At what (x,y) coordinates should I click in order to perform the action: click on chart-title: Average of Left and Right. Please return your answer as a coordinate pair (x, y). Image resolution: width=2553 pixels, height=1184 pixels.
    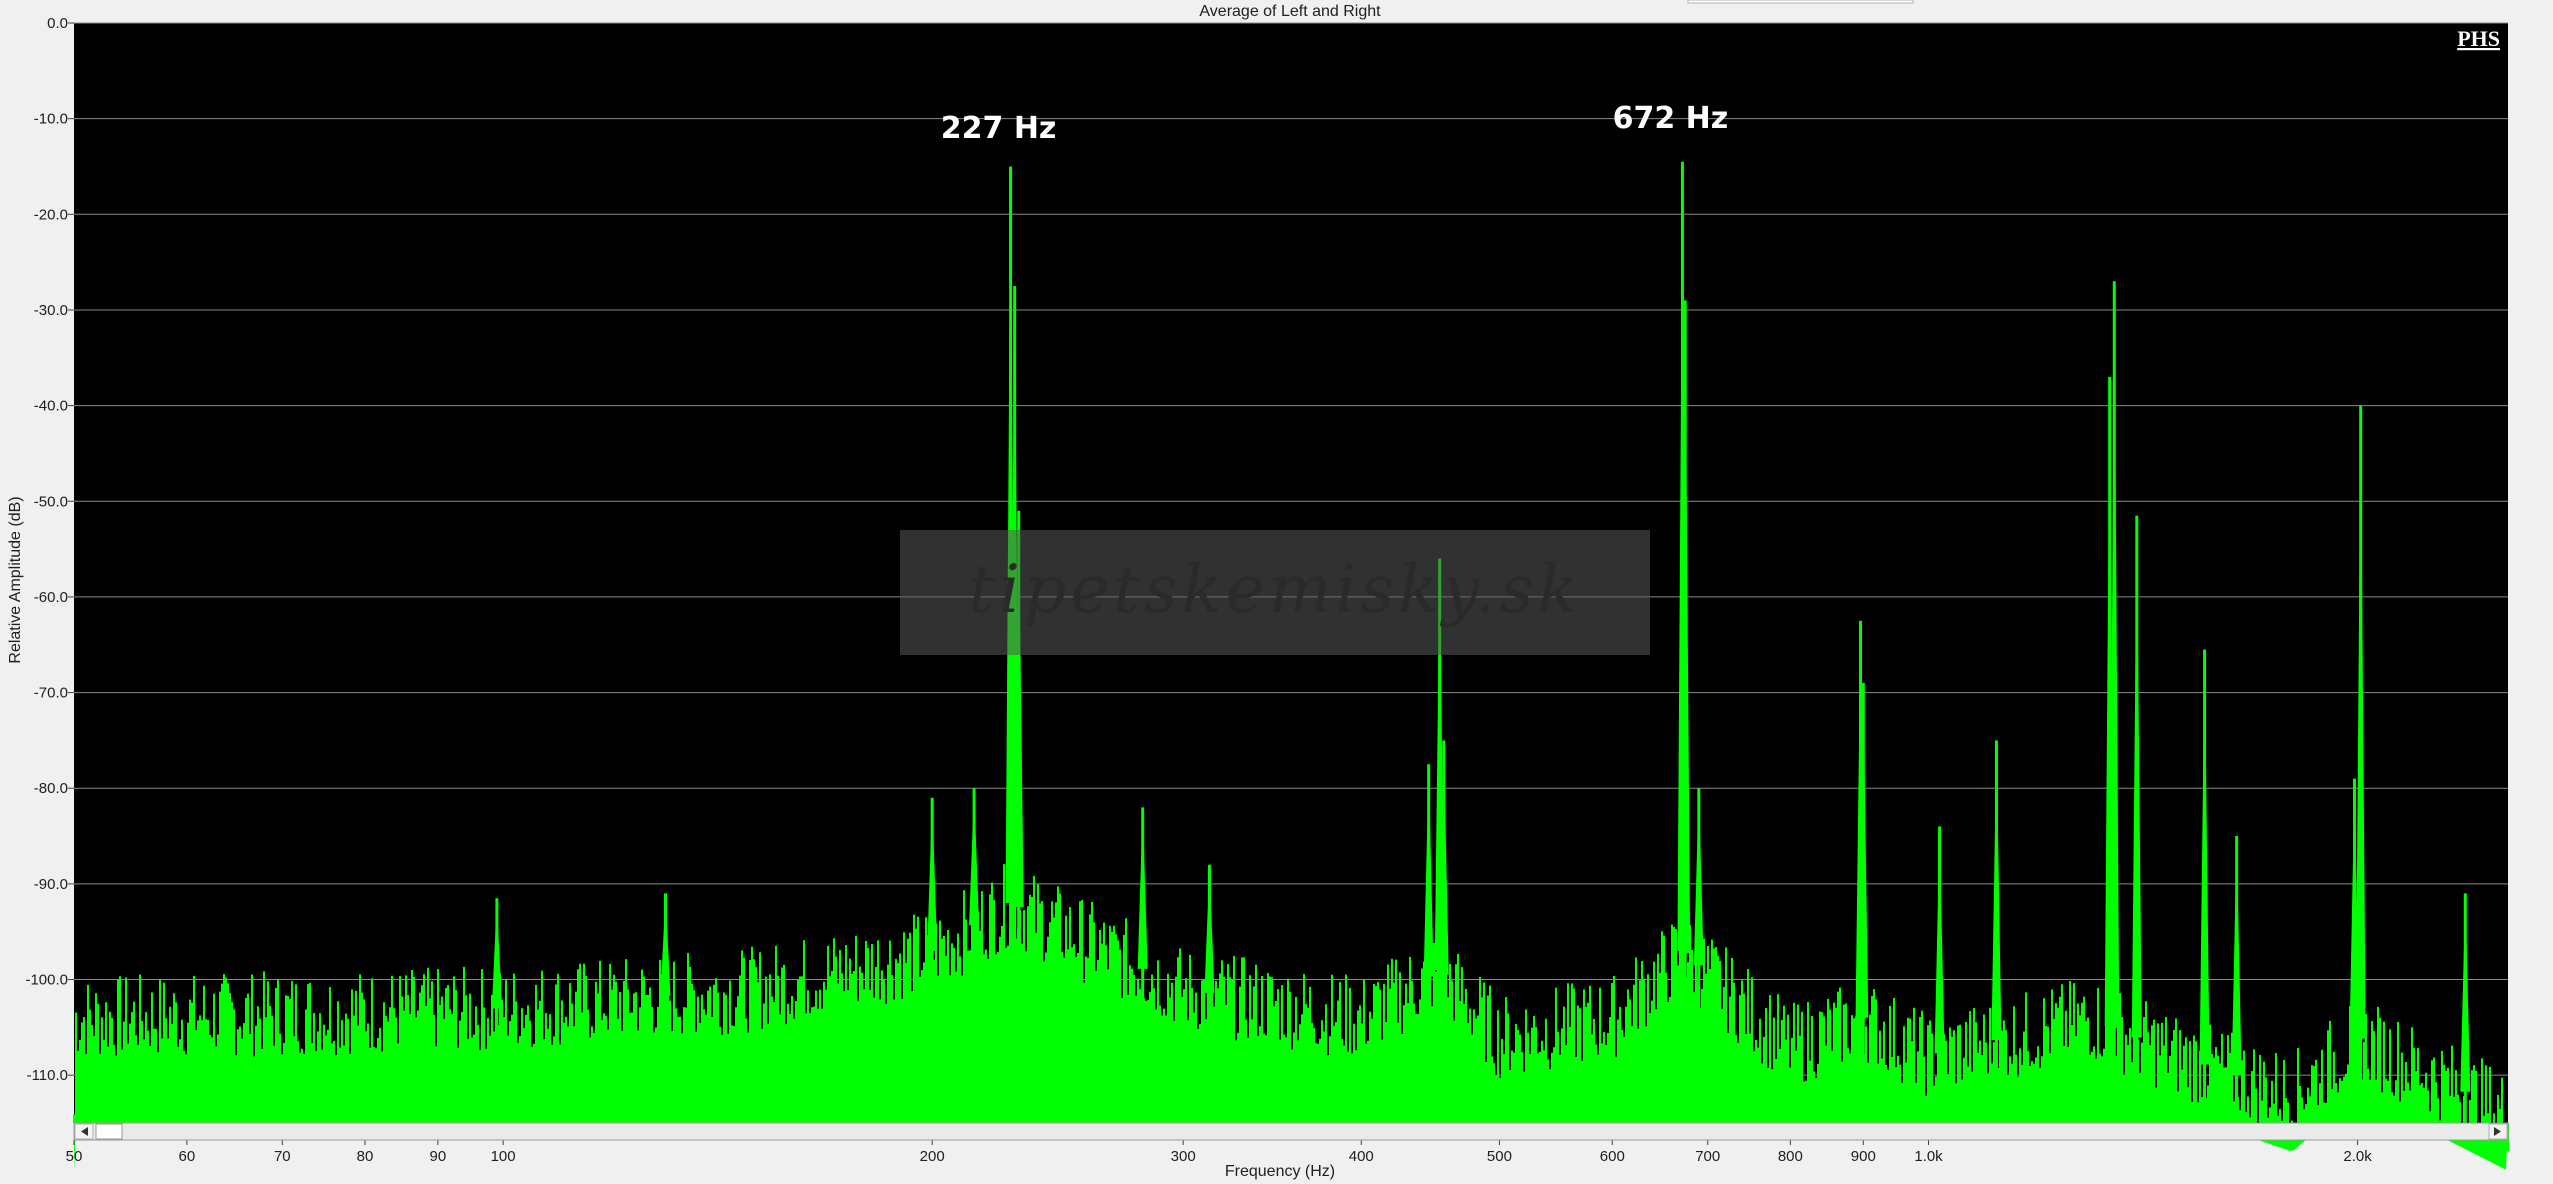
    Looking at the image, I should click on (1290, 11).